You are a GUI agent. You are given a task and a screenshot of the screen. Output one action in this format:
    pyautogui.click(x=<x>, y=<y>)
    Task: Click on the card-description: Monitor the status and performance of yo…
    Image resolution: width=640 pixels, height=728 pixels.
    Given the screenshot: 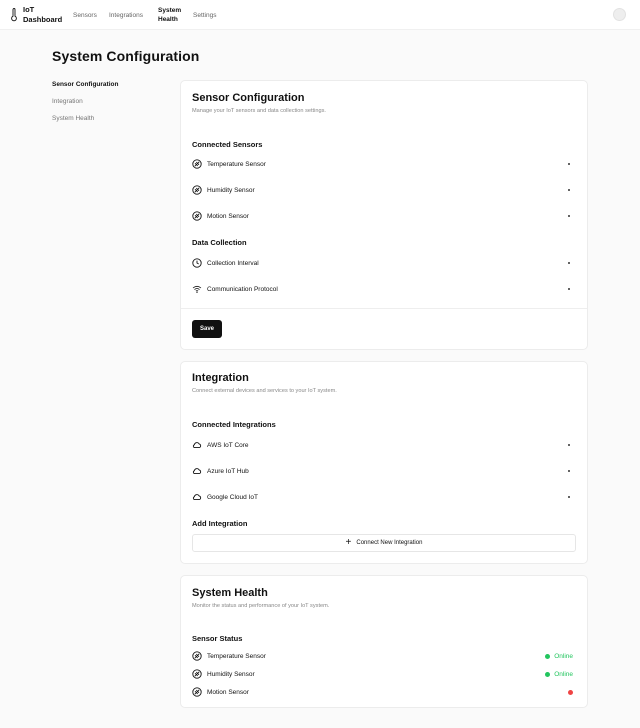 What is the action you would take?
    pyautogui.click(x=261, y=606)
    